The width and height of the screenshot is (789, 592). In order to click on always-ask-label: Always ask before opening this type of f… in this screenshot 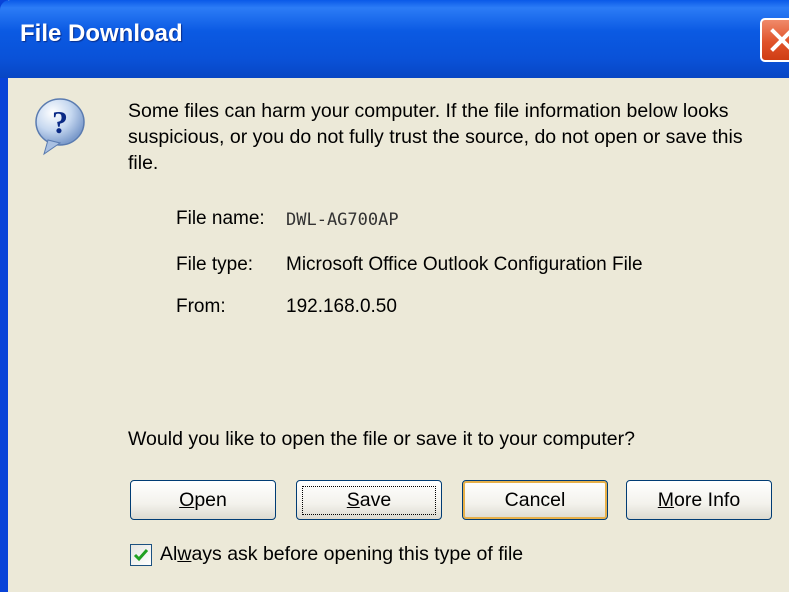, I will do `click(342, 554)`.